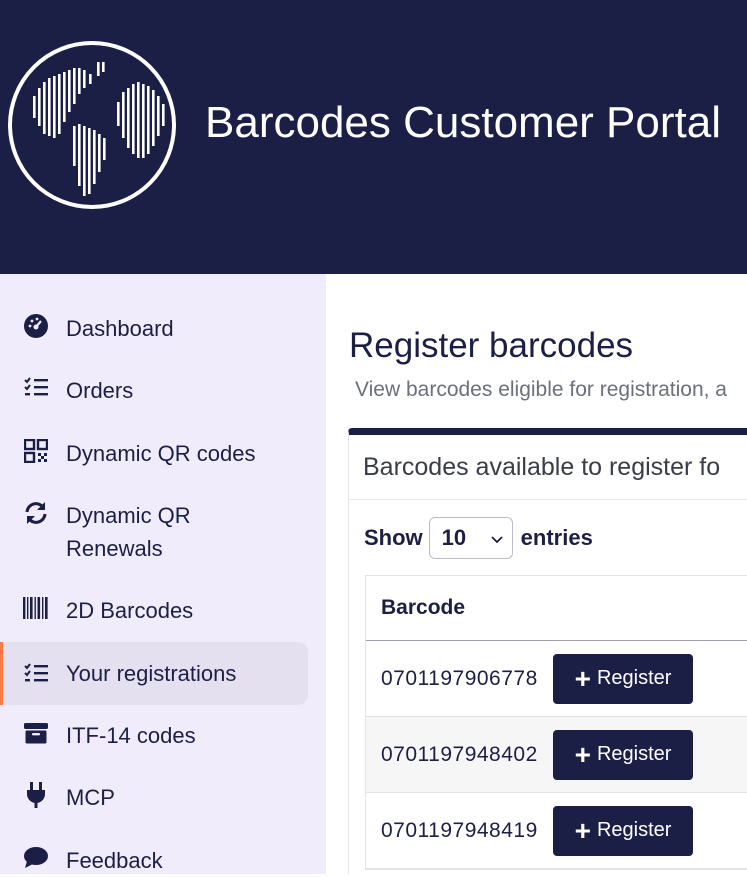 This screenshot has width=747, height=877. I want to click on sidebar-item-dynamic-qr-codes: Dynamic QR codes, so click(154, 453).